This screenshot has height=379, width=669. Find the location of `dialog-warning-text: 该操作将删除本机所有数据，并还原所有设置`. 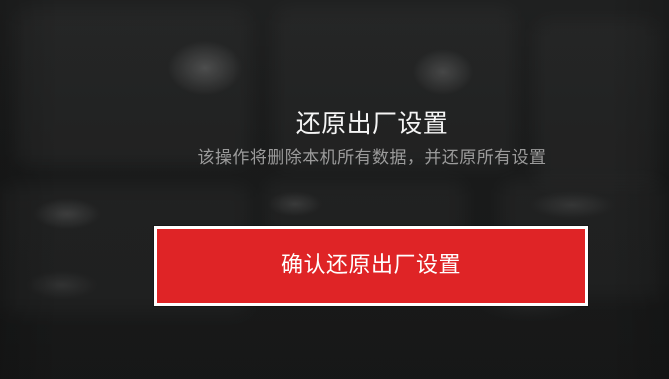

dialog-warning-text: 该操作将删除本机所有数据，并还原所有设置 is located at coordinates (372, 158).